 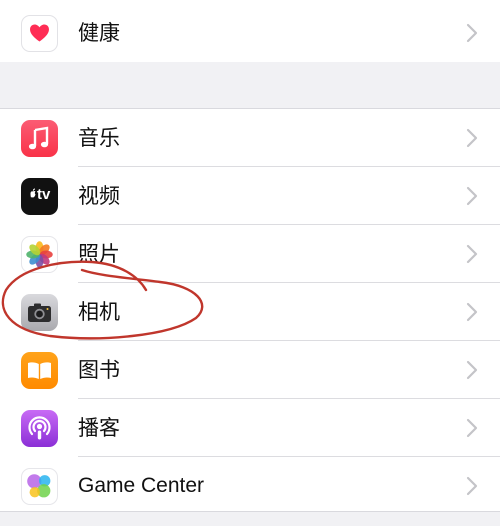 I want to click on settings-row-label: 播客, so click(x=99, y=428).